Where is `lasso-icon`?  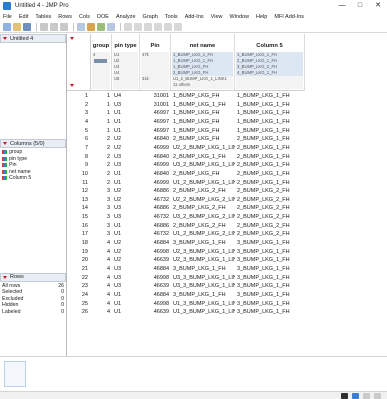 lasso-icon is located at coordinates (148, 26).